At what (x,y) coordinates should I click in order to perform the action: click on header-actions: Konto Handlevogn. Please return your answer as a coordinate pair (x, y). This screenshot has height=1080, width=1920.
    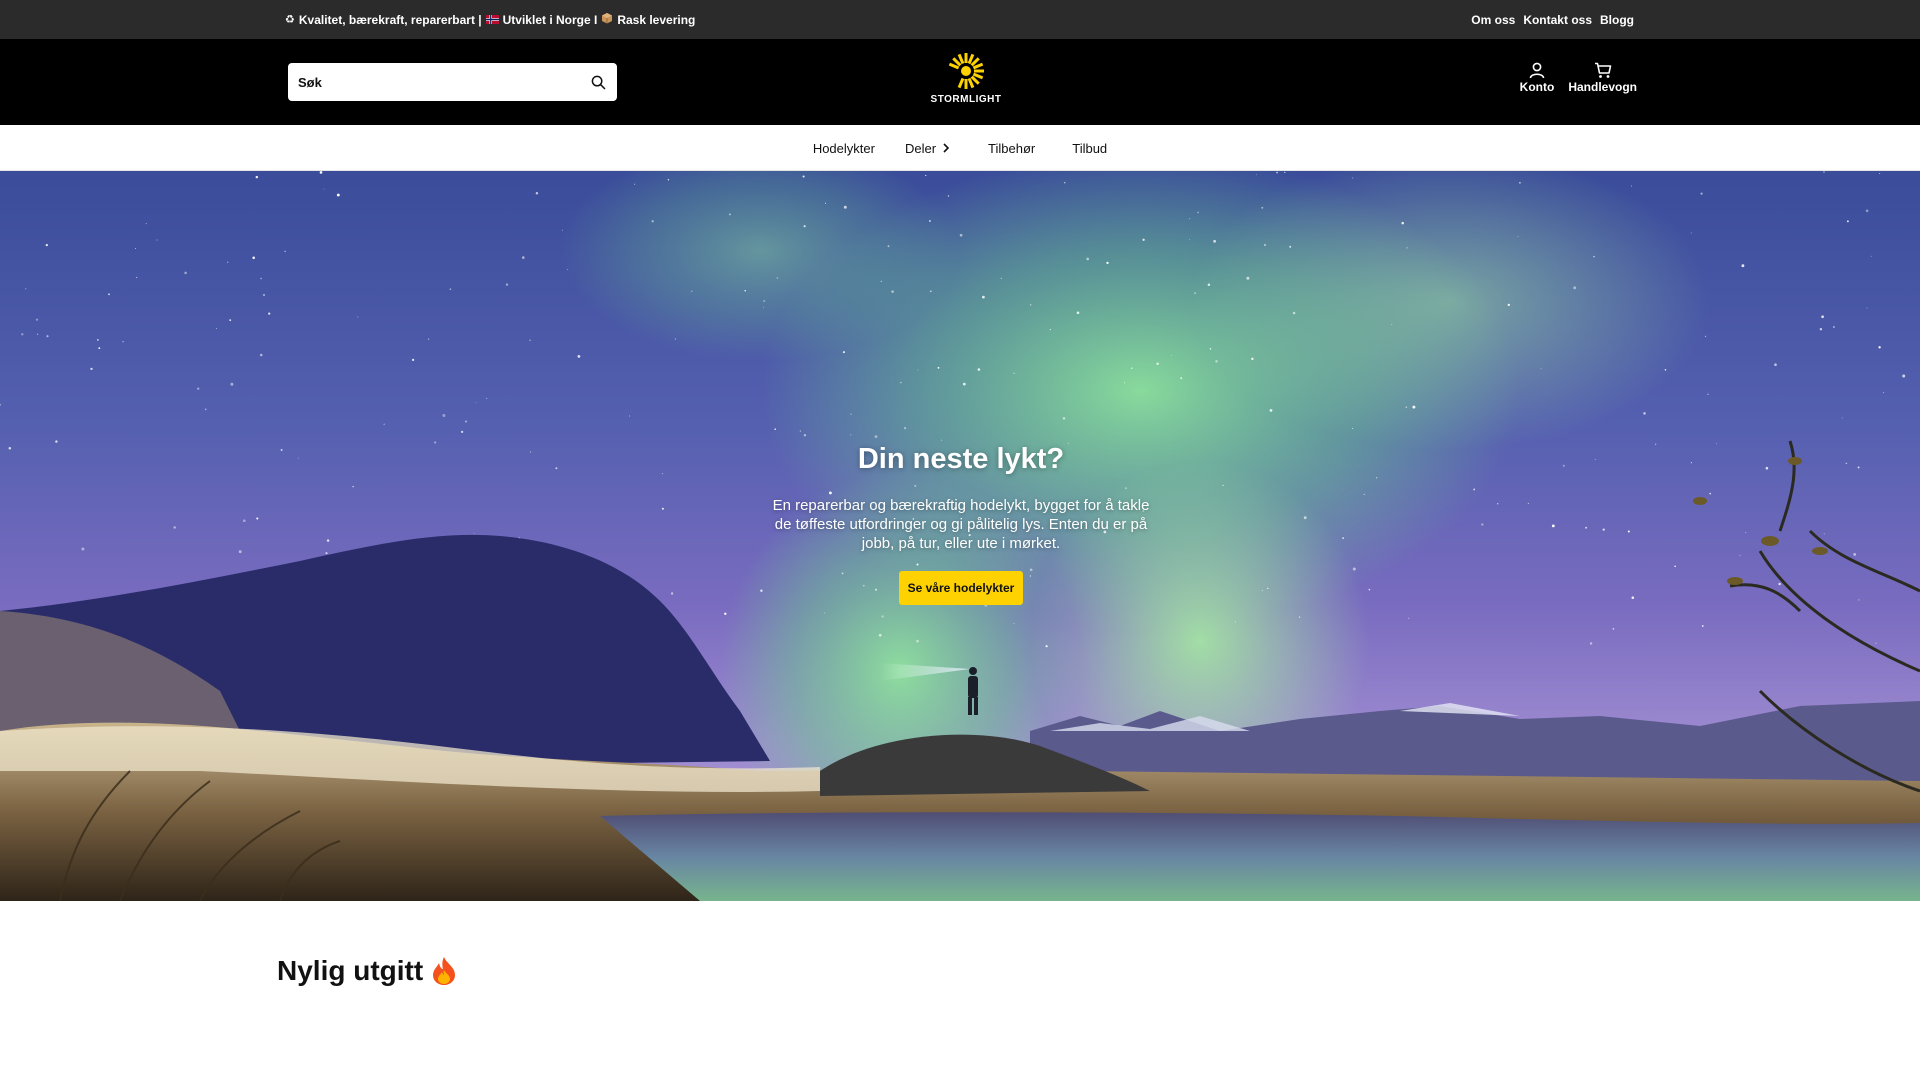
    Looking at the image, I should click on (1578, 77).